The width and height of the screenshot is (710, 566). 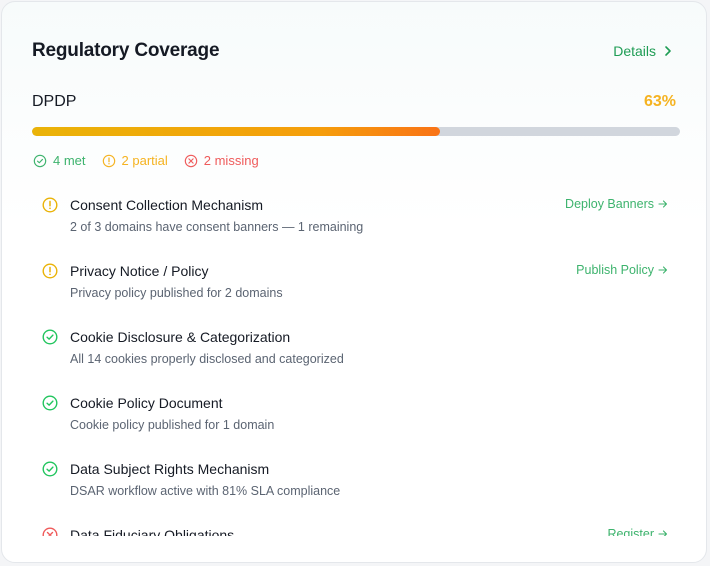 What do you see at coordinates (615, 270) in the screenshot?
I see `action-label: Publish Policy` at bounding box center [615, 270].